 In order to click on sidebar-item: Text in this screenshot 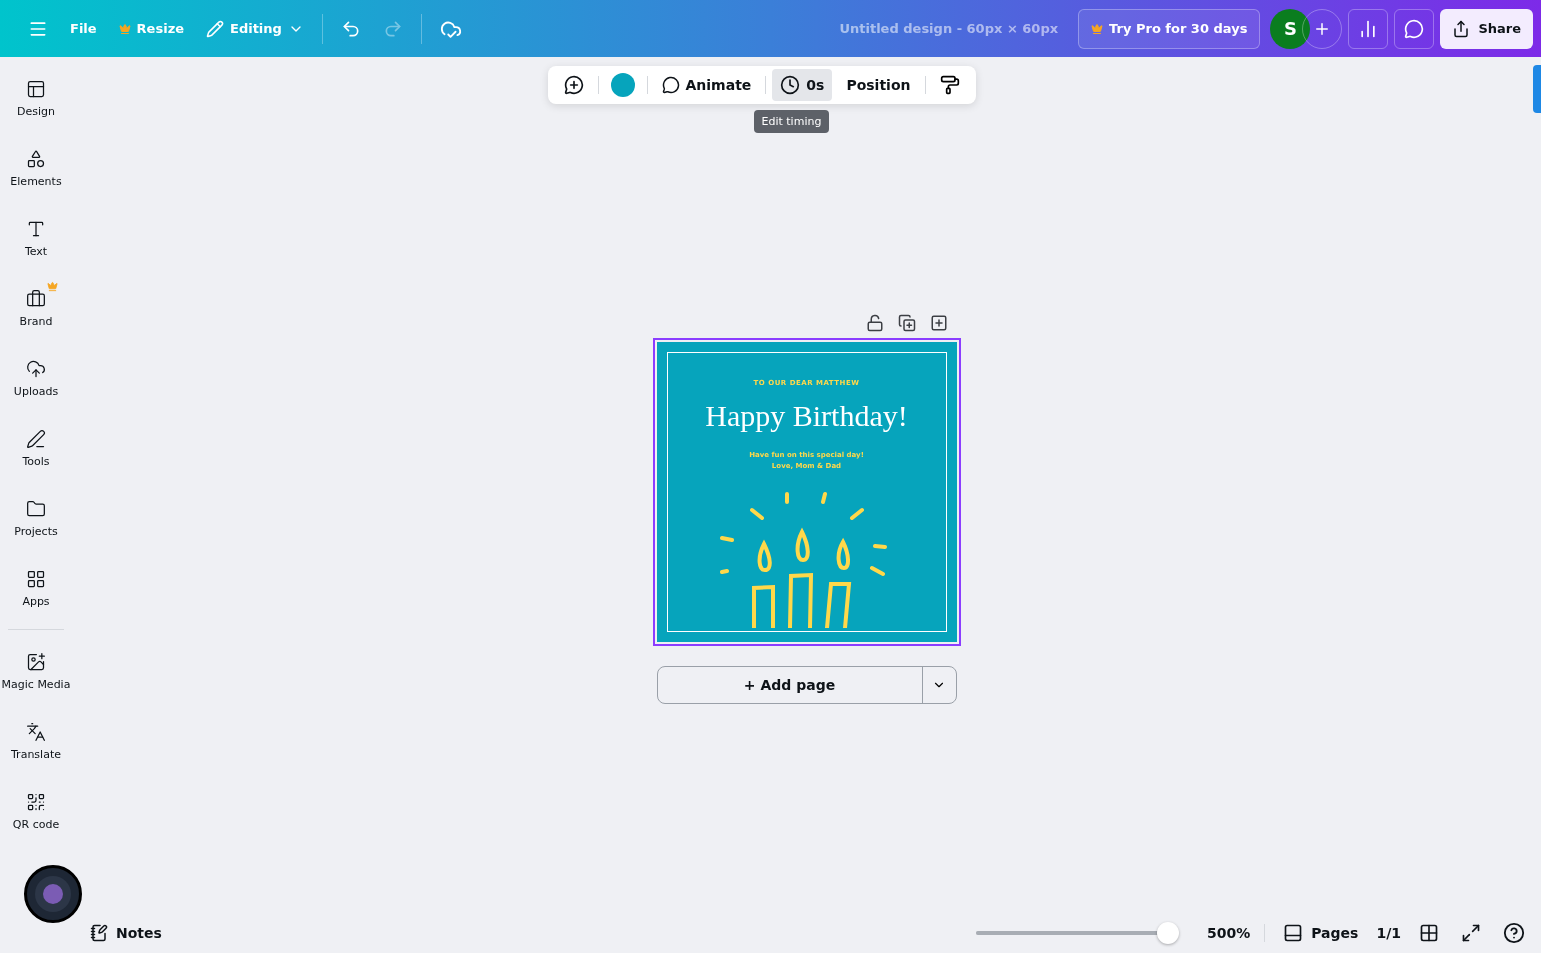, I will do `click(36, 238)`.